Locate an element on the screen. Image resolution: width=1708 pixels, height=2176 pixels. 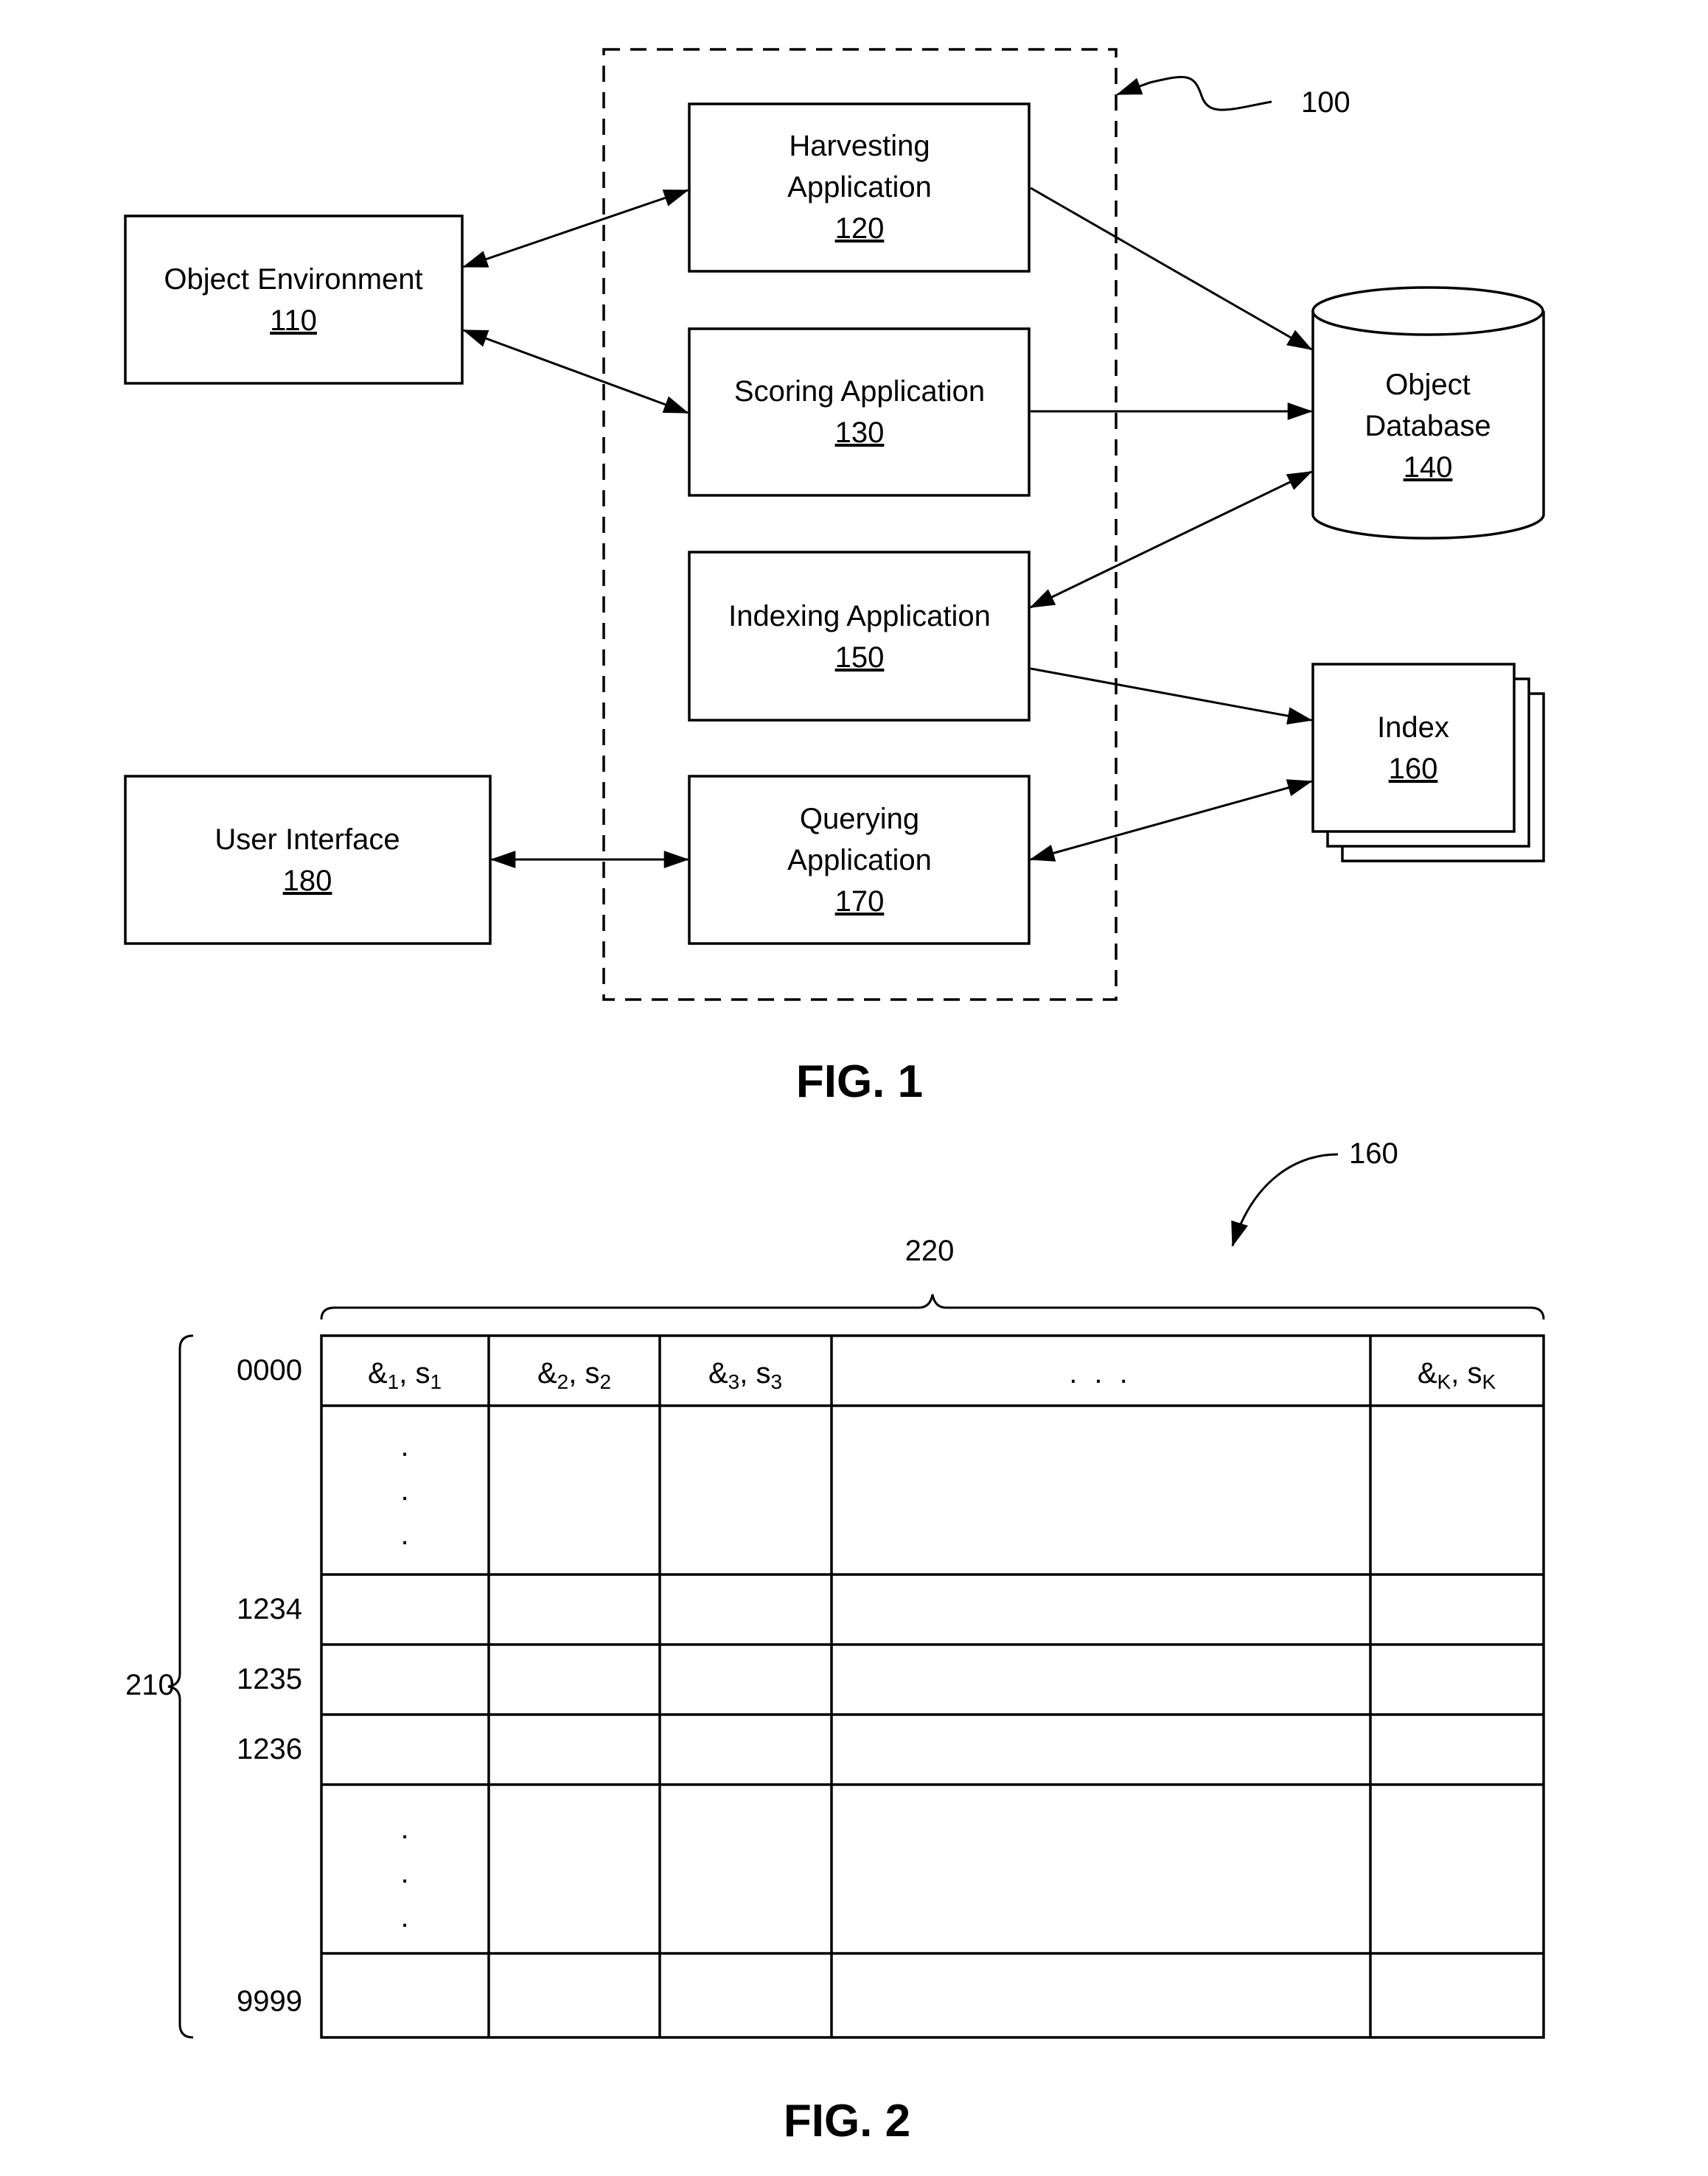
header-cell: &2, s2 is located at coordinates (574, 1375).